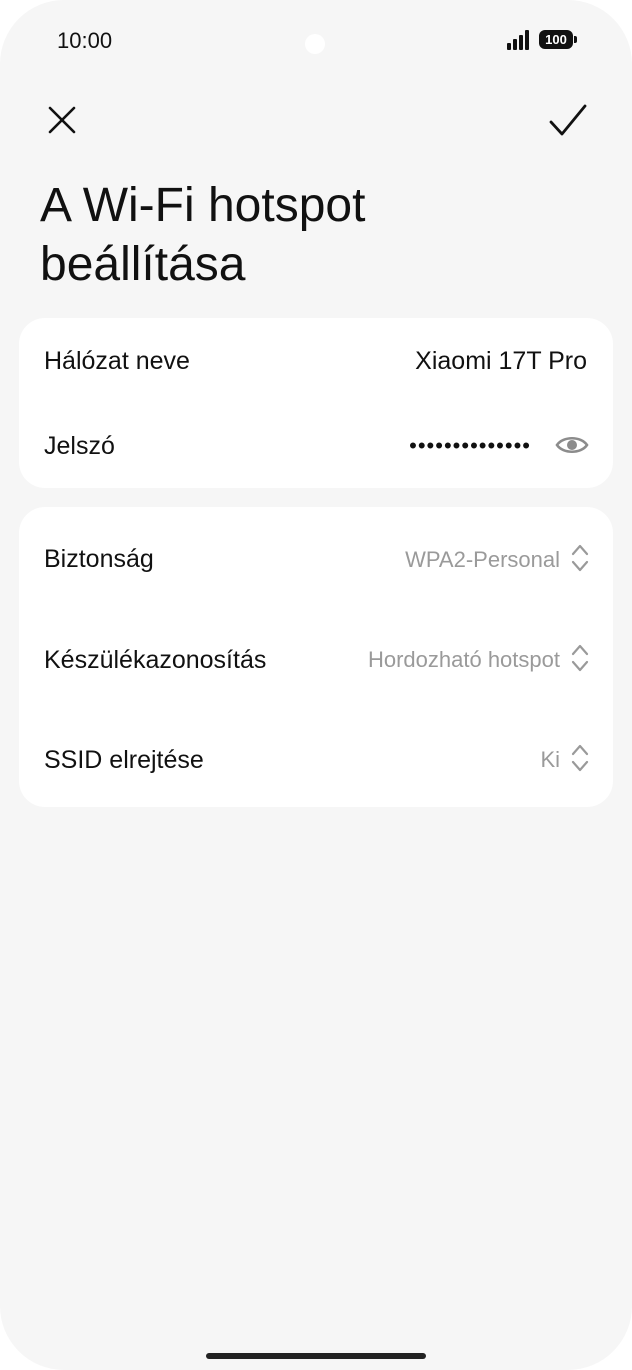 The height and width of the screenshot is (1370, 632). I want to click on security-row: Biztonság WPA2-Personal, so click(316, 557).